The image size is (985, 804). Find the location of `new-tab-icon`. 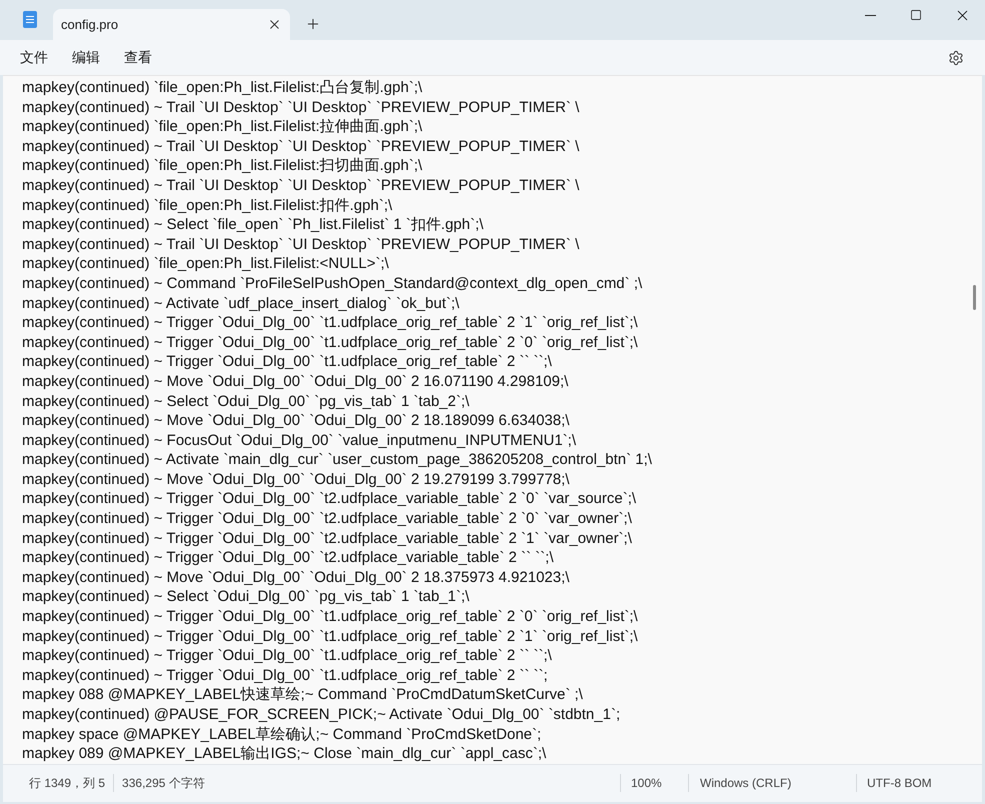

new-tab-icon is located at coordinates (313, 24).